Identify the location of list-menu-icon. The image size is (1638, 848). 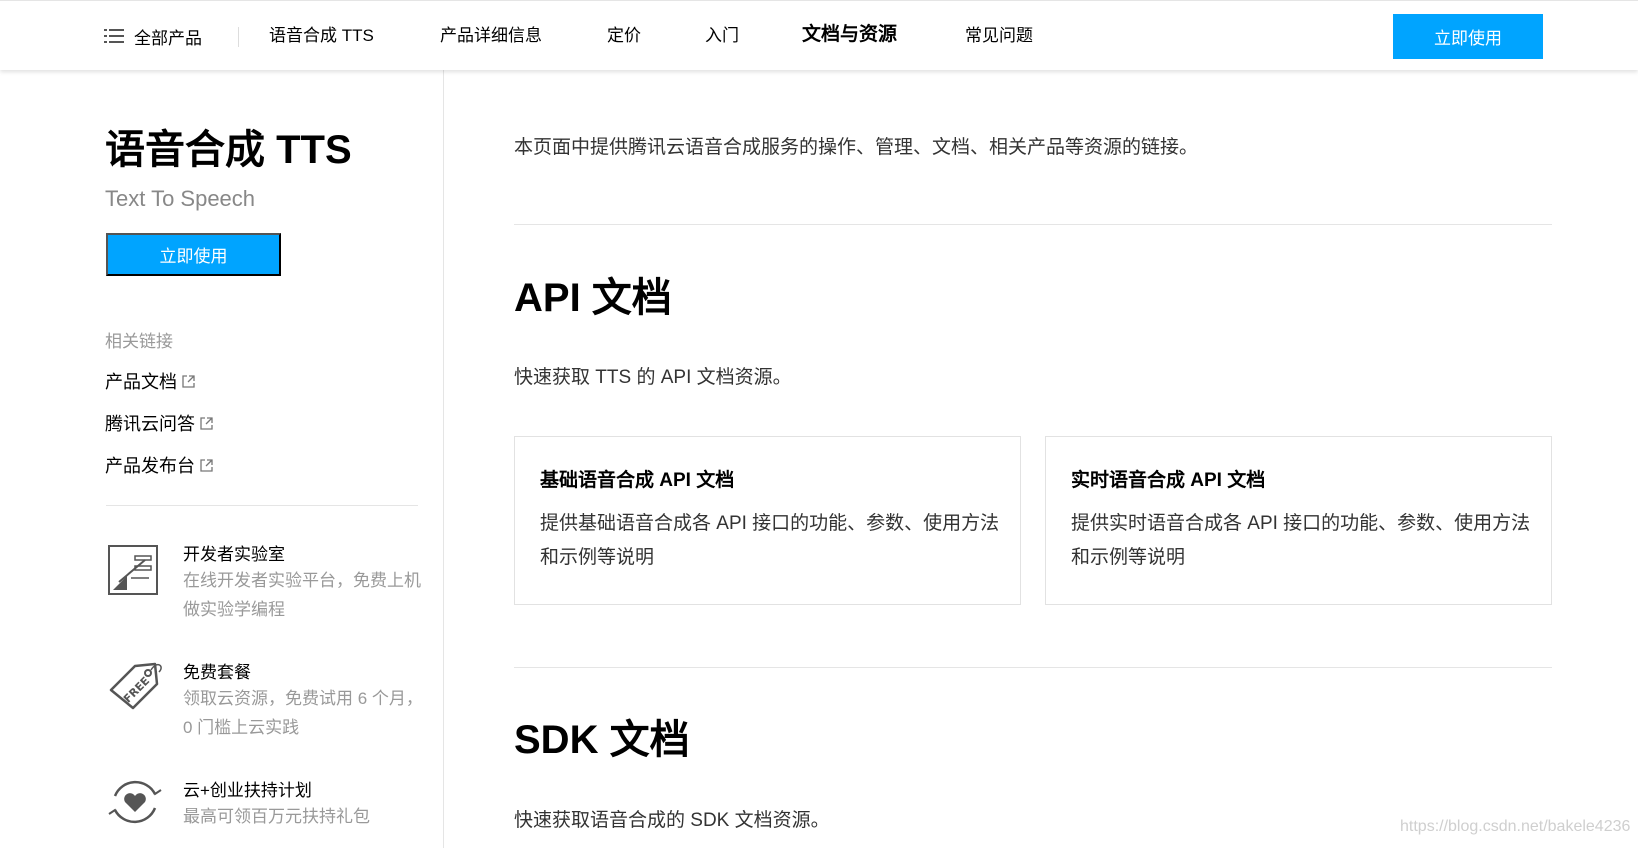
(114, 36).